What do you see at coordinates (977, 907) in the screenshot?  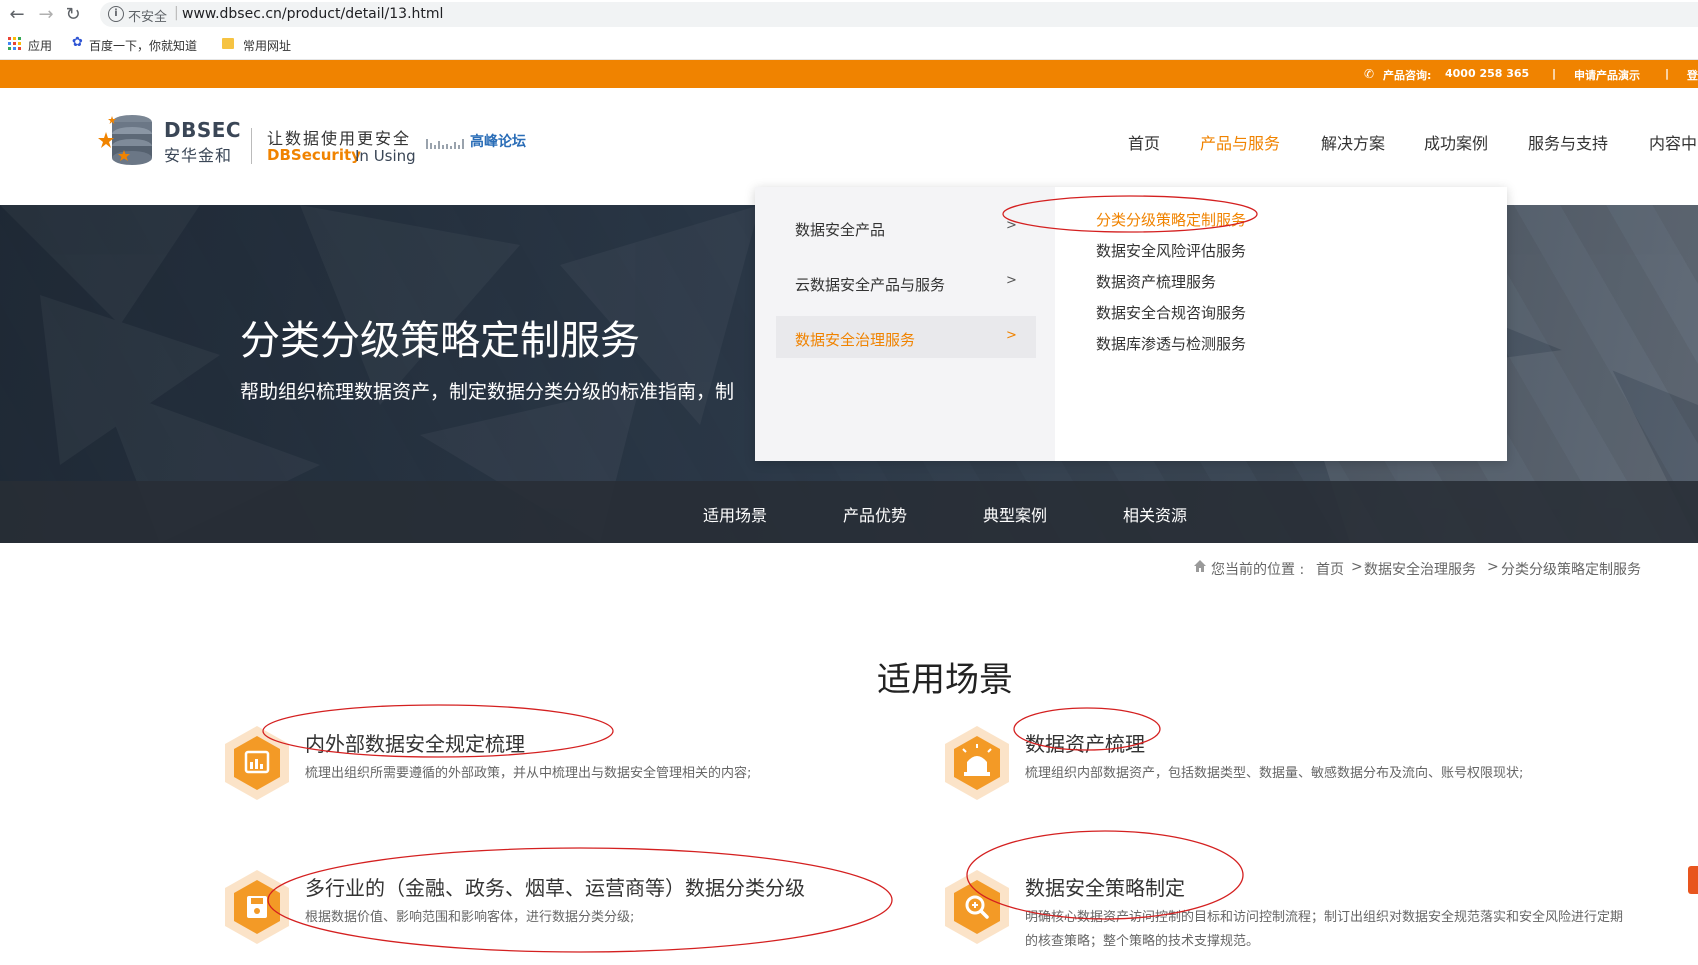 I see `magnifier-icon` at bounding box center [977, 907].